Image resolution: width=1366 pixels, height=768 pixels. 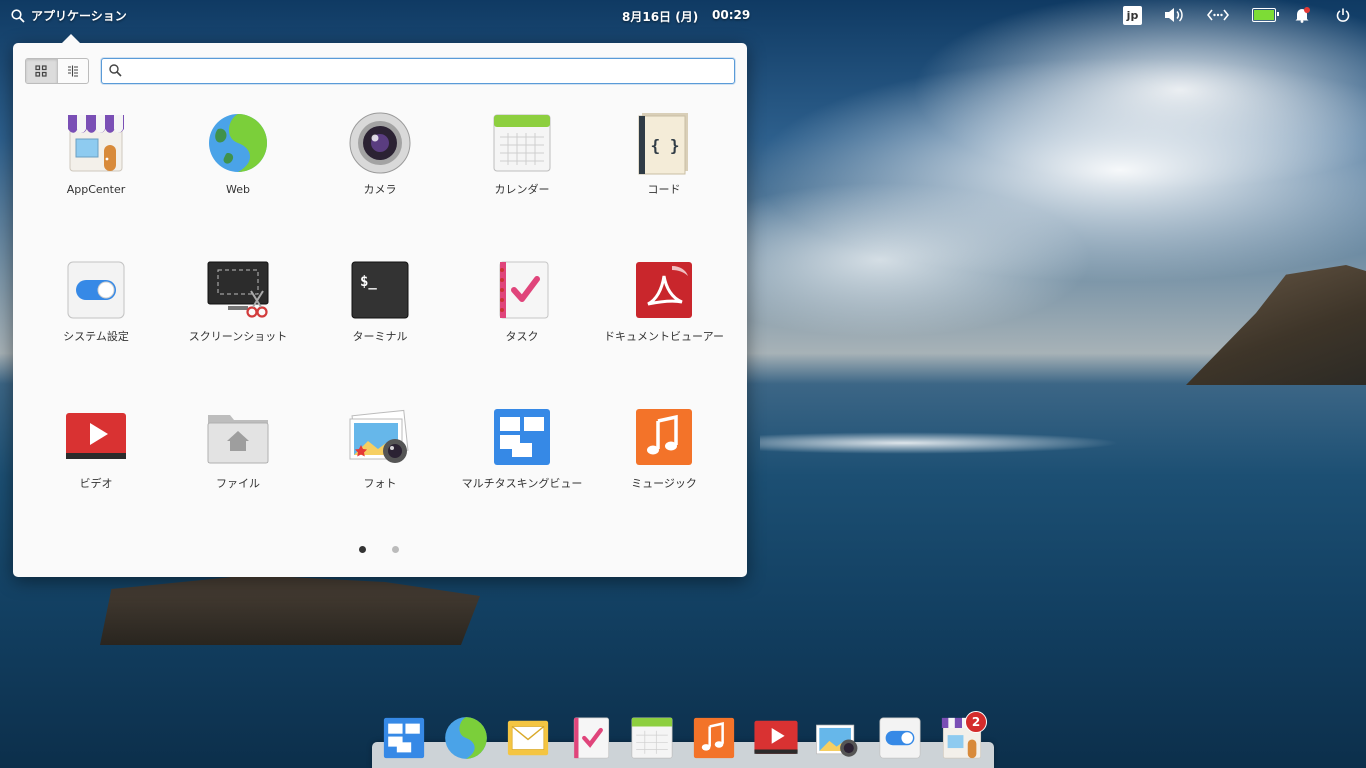 I want to click on appcenter-update-badge: 2, so click(x=976, y=722).